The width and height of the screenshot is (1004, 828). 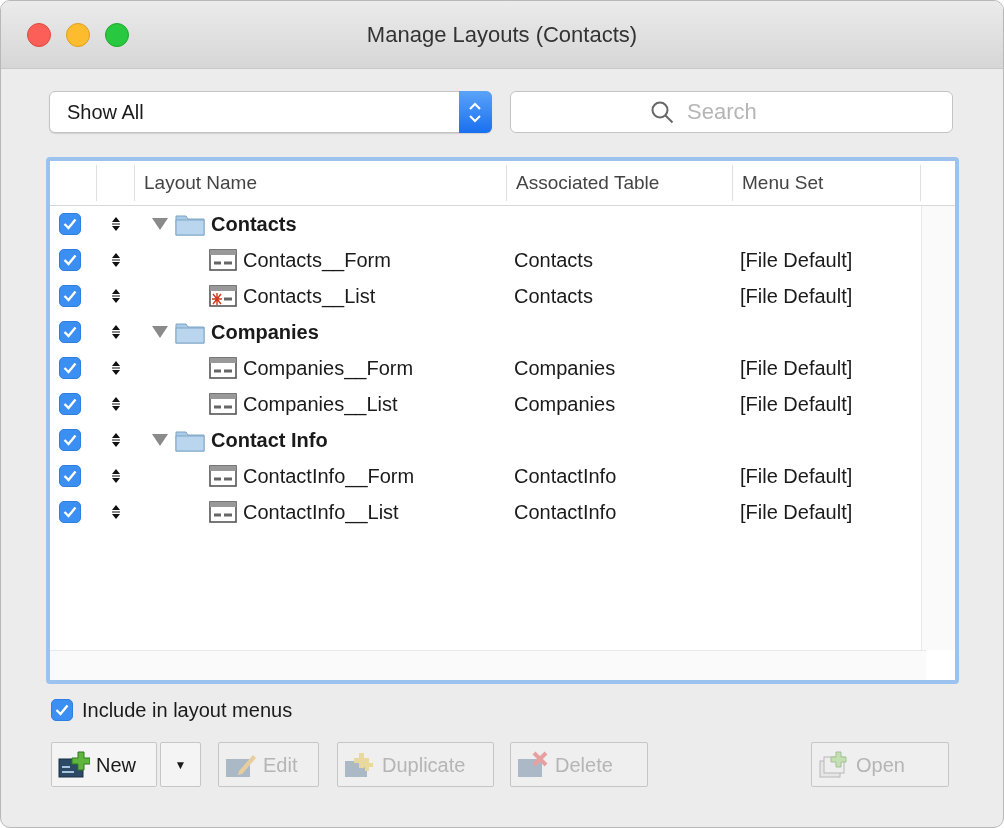 I want to click on folder-name: Companies, so click(x=265, y=332).